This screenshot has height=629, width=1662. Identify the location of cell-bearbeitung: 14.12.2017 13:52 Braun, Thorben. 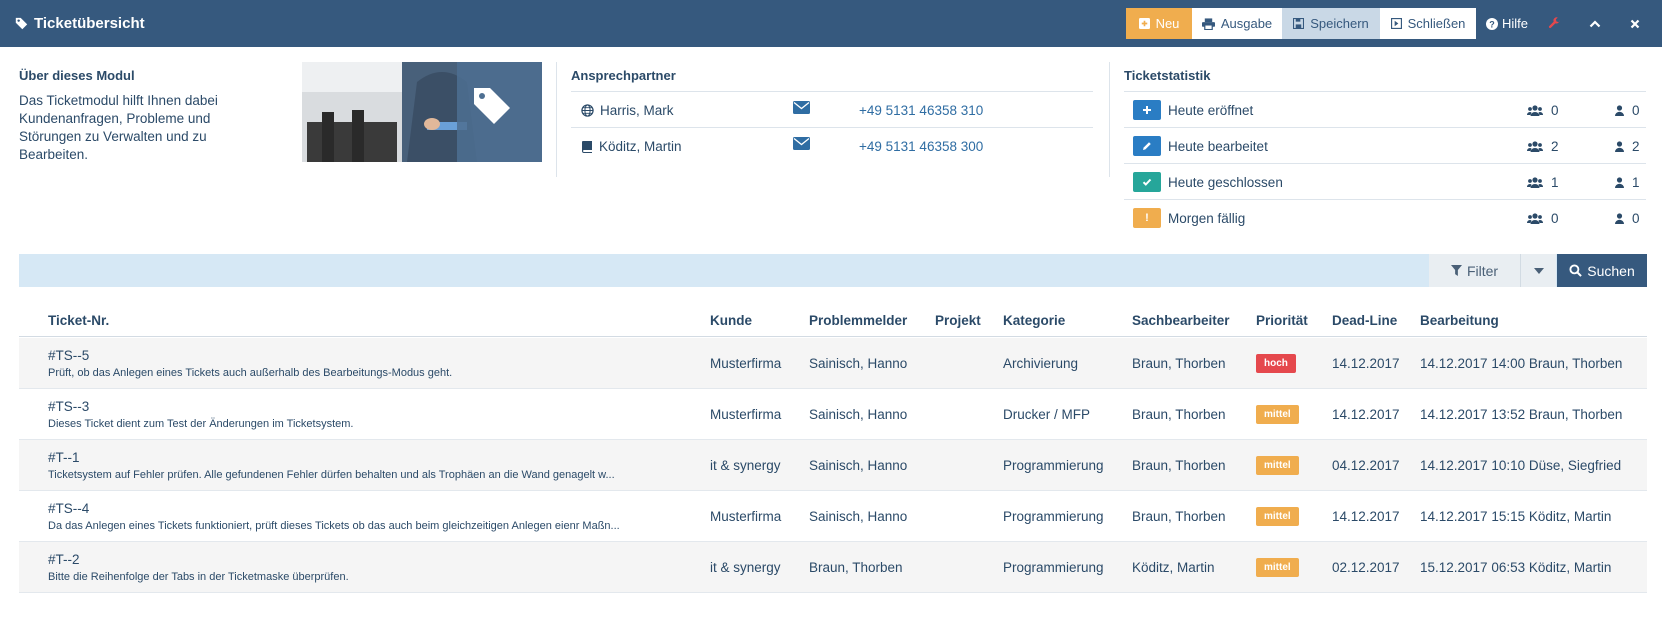
(1521, 414).